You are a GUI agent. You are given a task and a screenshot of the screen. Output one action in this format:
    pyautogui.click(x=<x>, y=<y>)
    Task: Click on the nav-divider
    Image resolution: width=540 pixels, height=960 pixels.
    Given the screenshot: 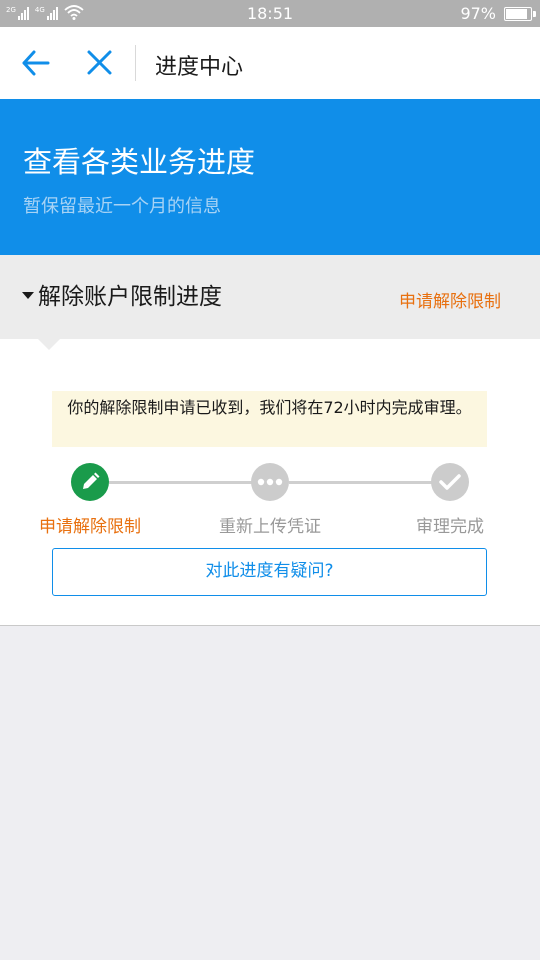 What is the action you would take?
    pyautogui.click(x=135, y=63)
    